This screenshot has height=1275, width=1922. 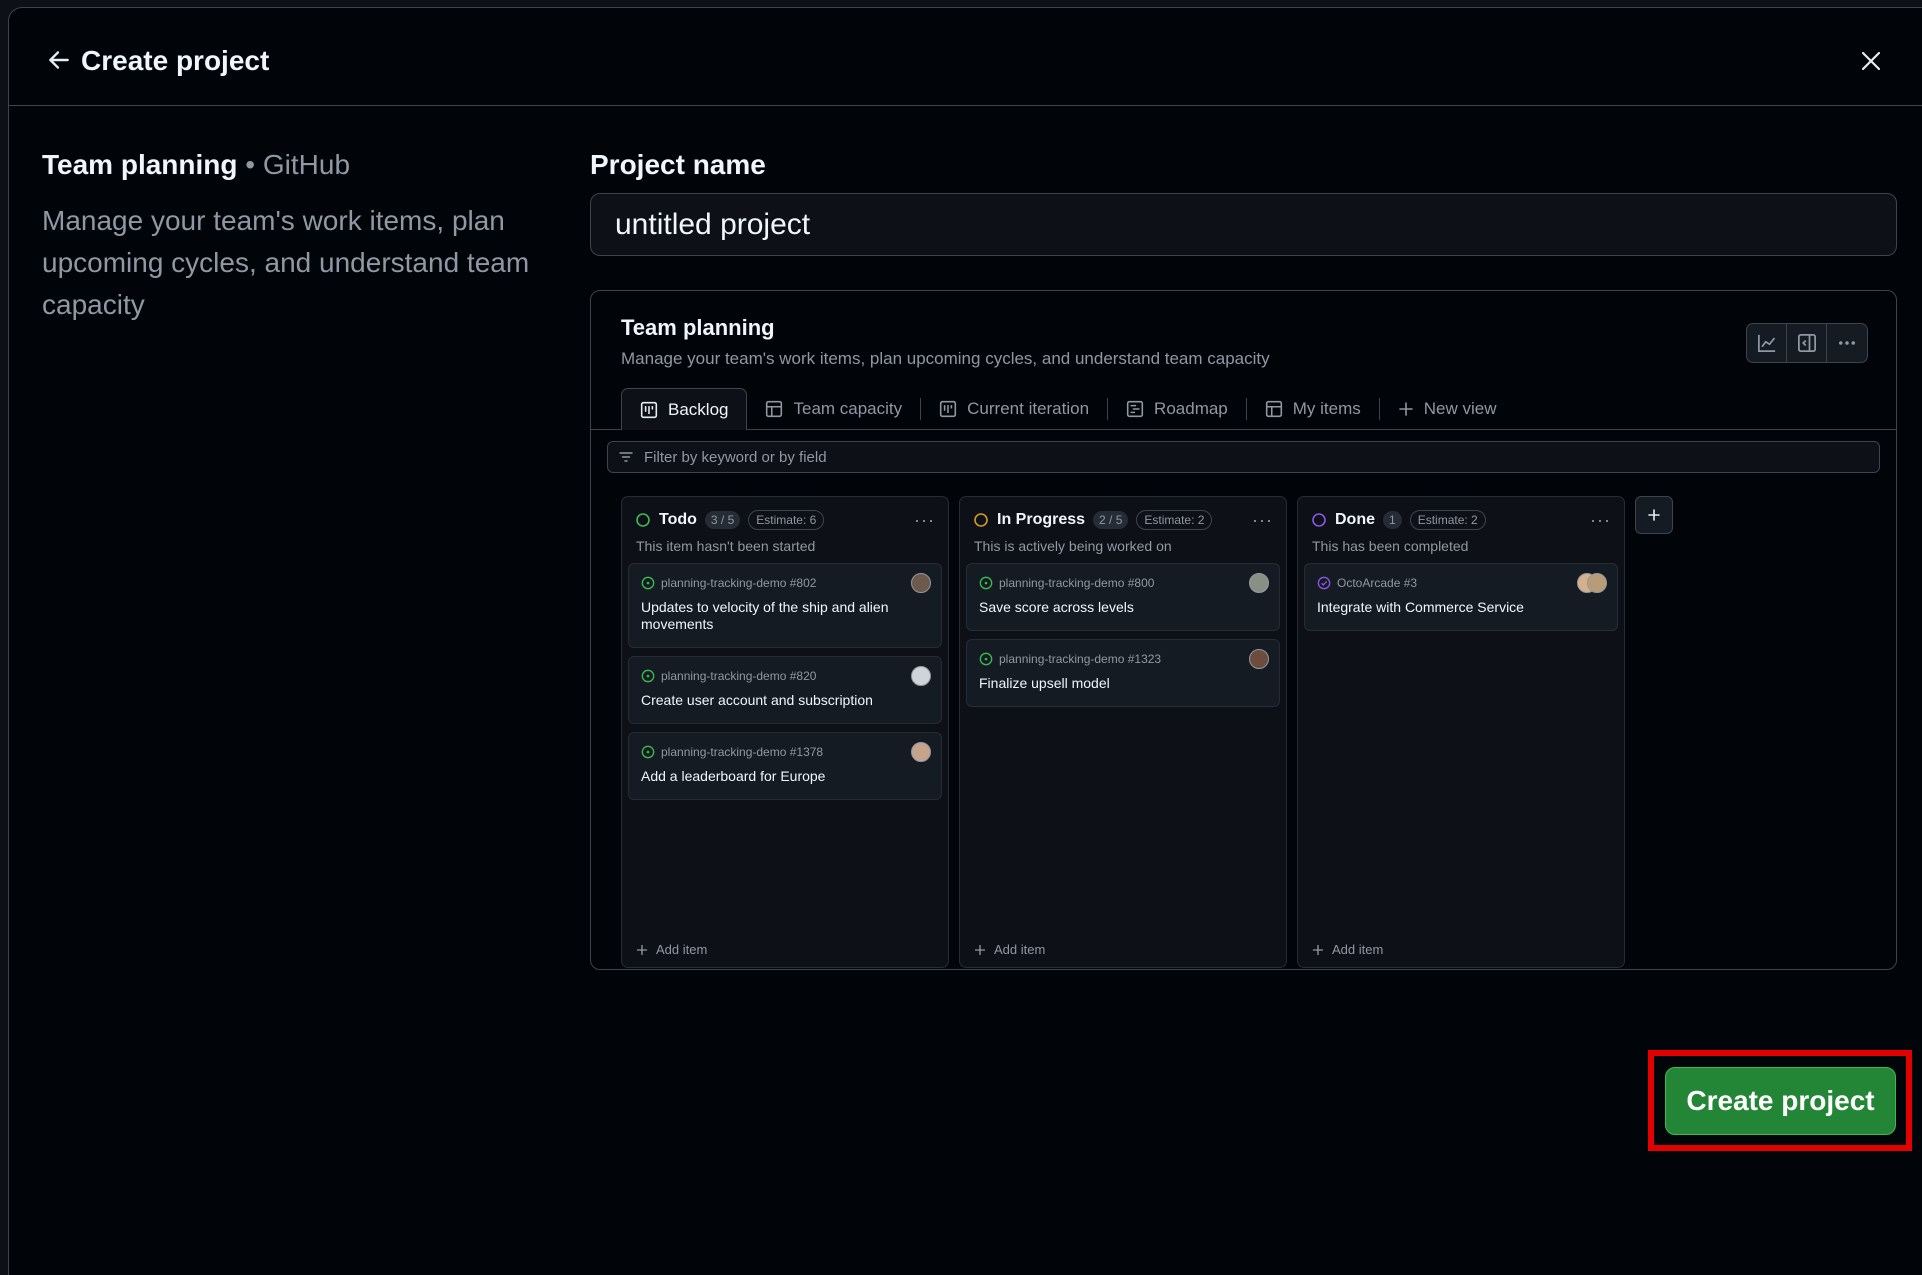 I want to click on insights-button, so click(x=1767, y=343).